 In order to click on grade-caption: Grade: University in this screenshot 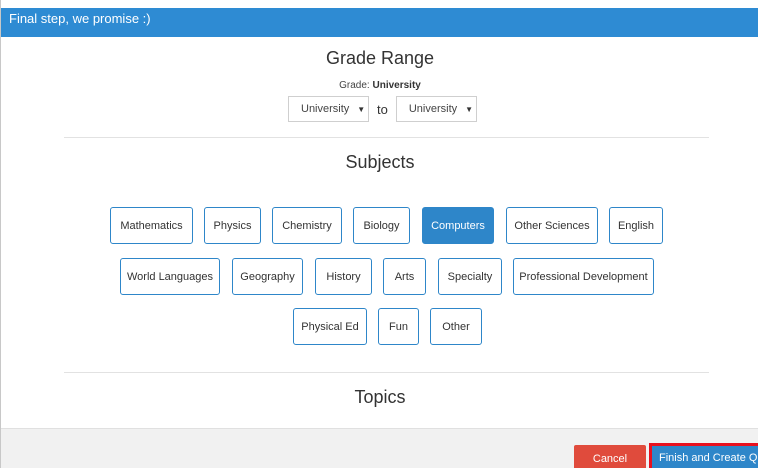, I will do `click(379, 85)`.